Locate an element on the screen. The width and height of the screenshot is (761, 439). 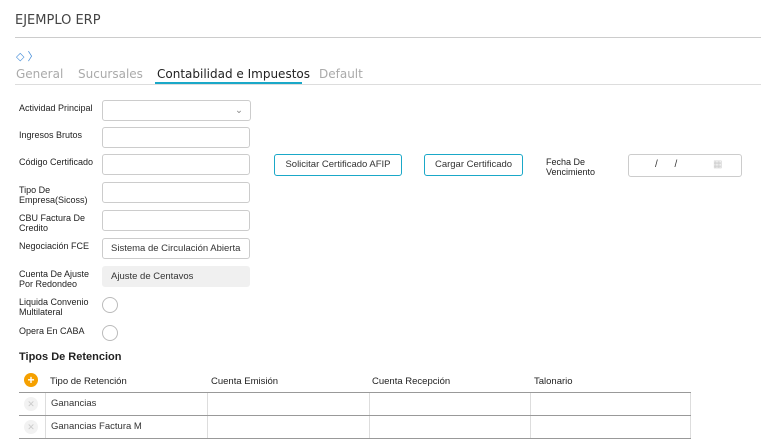
actividad-label: Actividad Principal is located at coordinates (56, 108).